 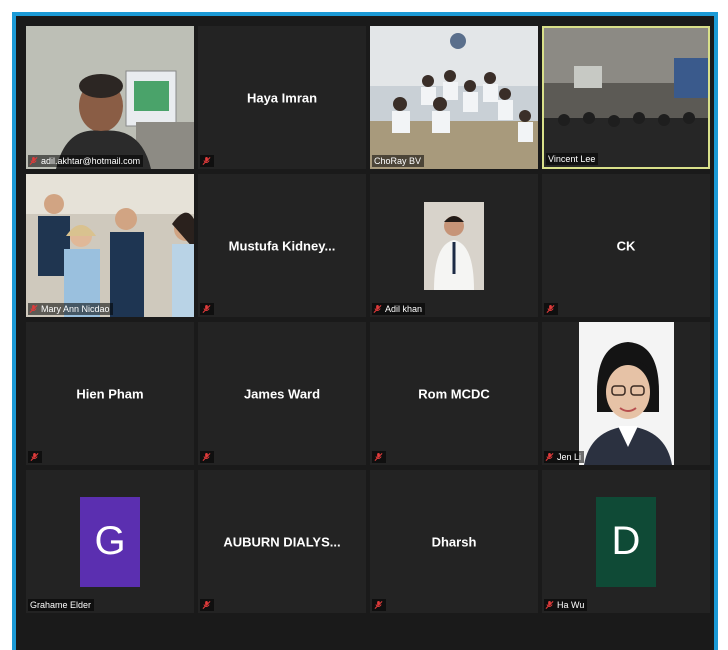 I want to click on participant-name: adil.akhtar@hotmail.com, so click(x=91, y=161).